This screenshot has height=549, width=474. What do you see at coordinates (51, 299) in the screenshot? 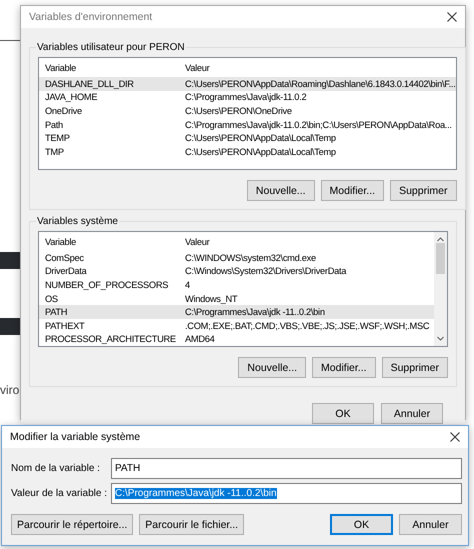
I see `variable-name: OS` at bounding box center [51, 299].